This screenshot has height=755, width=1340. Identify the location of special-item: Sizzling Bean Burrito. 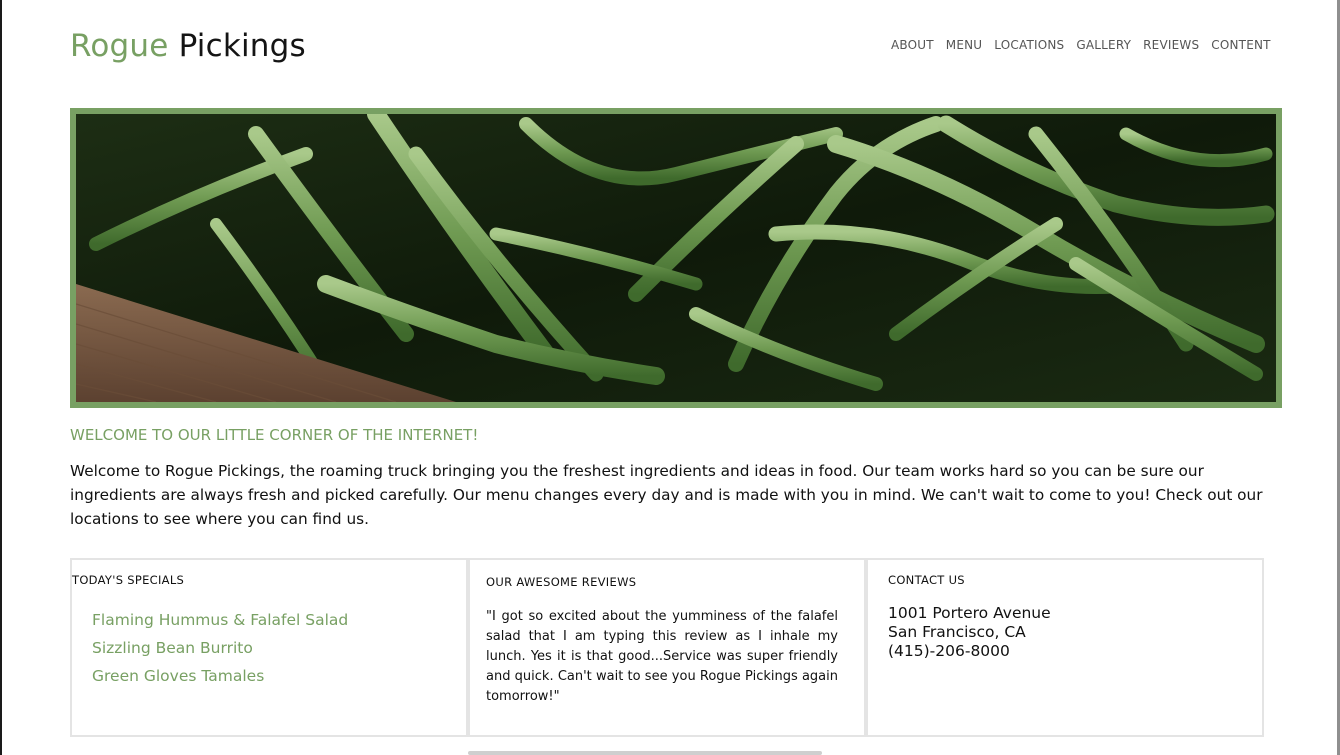
(220, 648).